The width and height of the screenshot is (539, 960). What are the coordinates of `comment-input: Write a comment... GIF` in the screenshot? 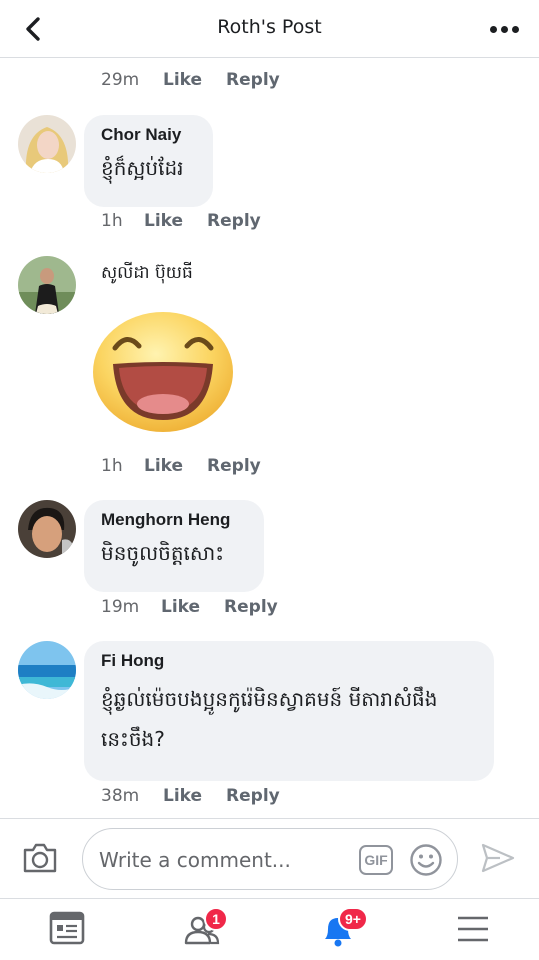 It's located at (270, 859).